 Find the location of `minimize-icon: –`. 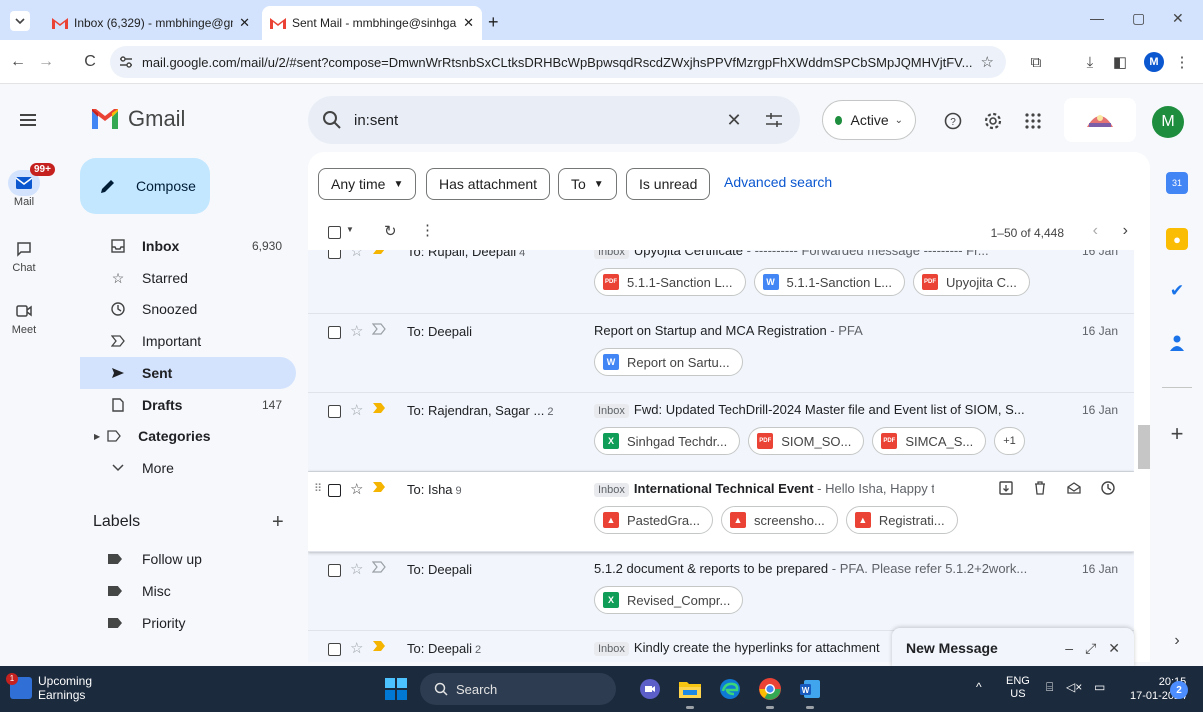

minimize-icon: – is located at coordinates (1069, 648).